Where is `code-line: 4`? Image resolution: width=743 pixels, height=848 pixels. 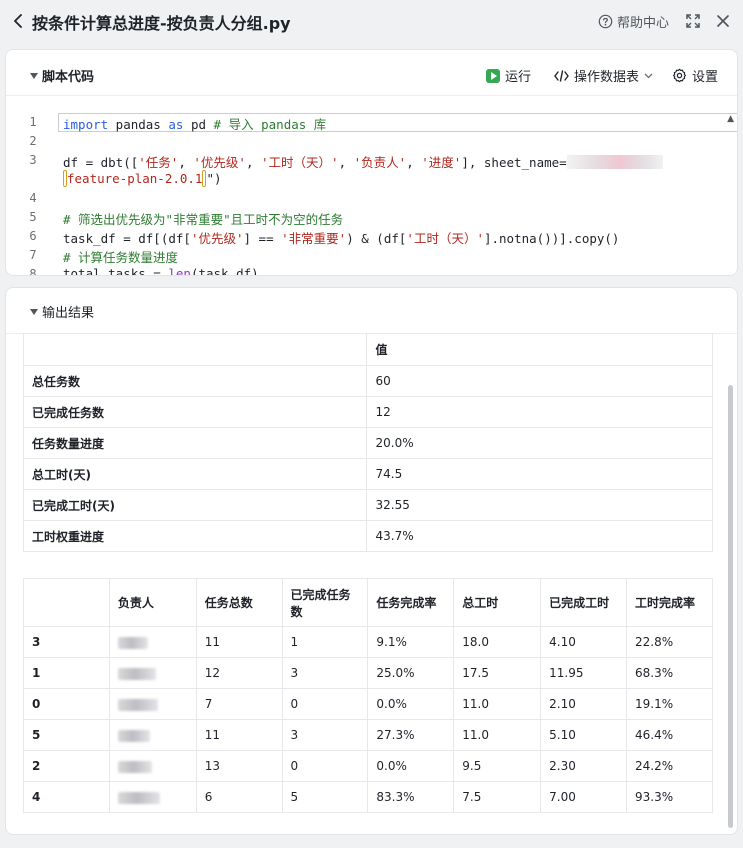 code-line: 4 is located at coordinates (371, 199).